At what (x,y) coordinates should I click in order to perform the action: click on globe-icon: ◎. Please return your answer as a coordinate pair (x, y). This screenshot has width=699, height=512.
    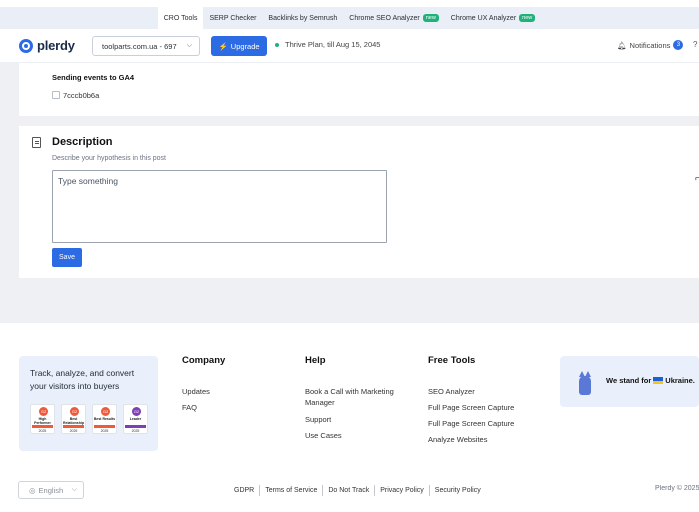
    Looking at the image, I should click on (32, 490).